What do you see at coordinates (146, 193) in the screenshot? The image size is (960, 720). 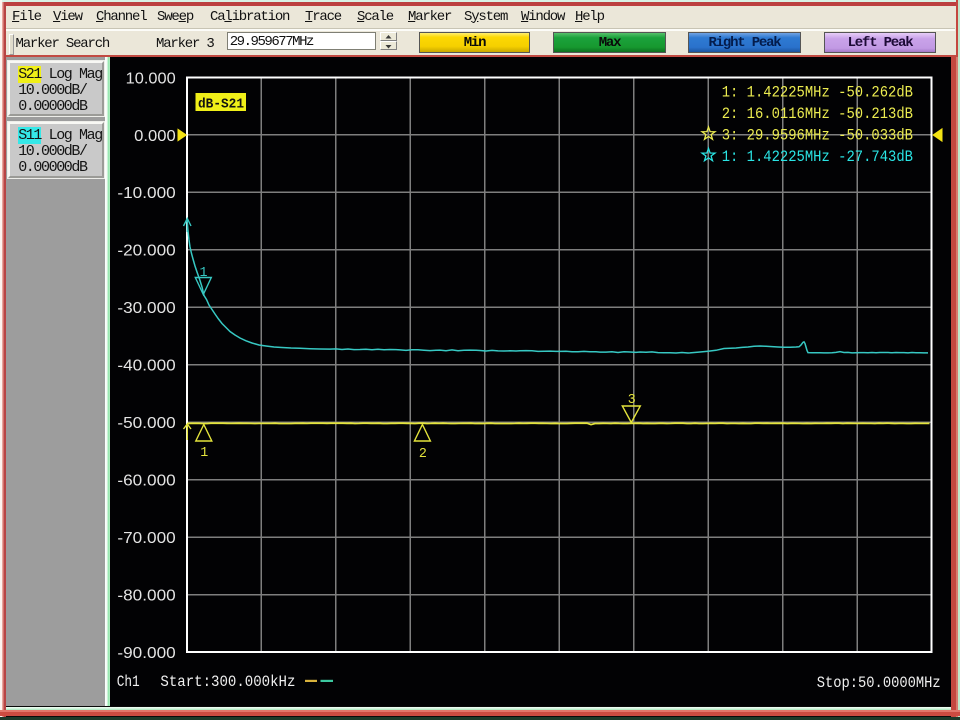 I see `svg-text: -10.000` at bounding box center [146, 193].